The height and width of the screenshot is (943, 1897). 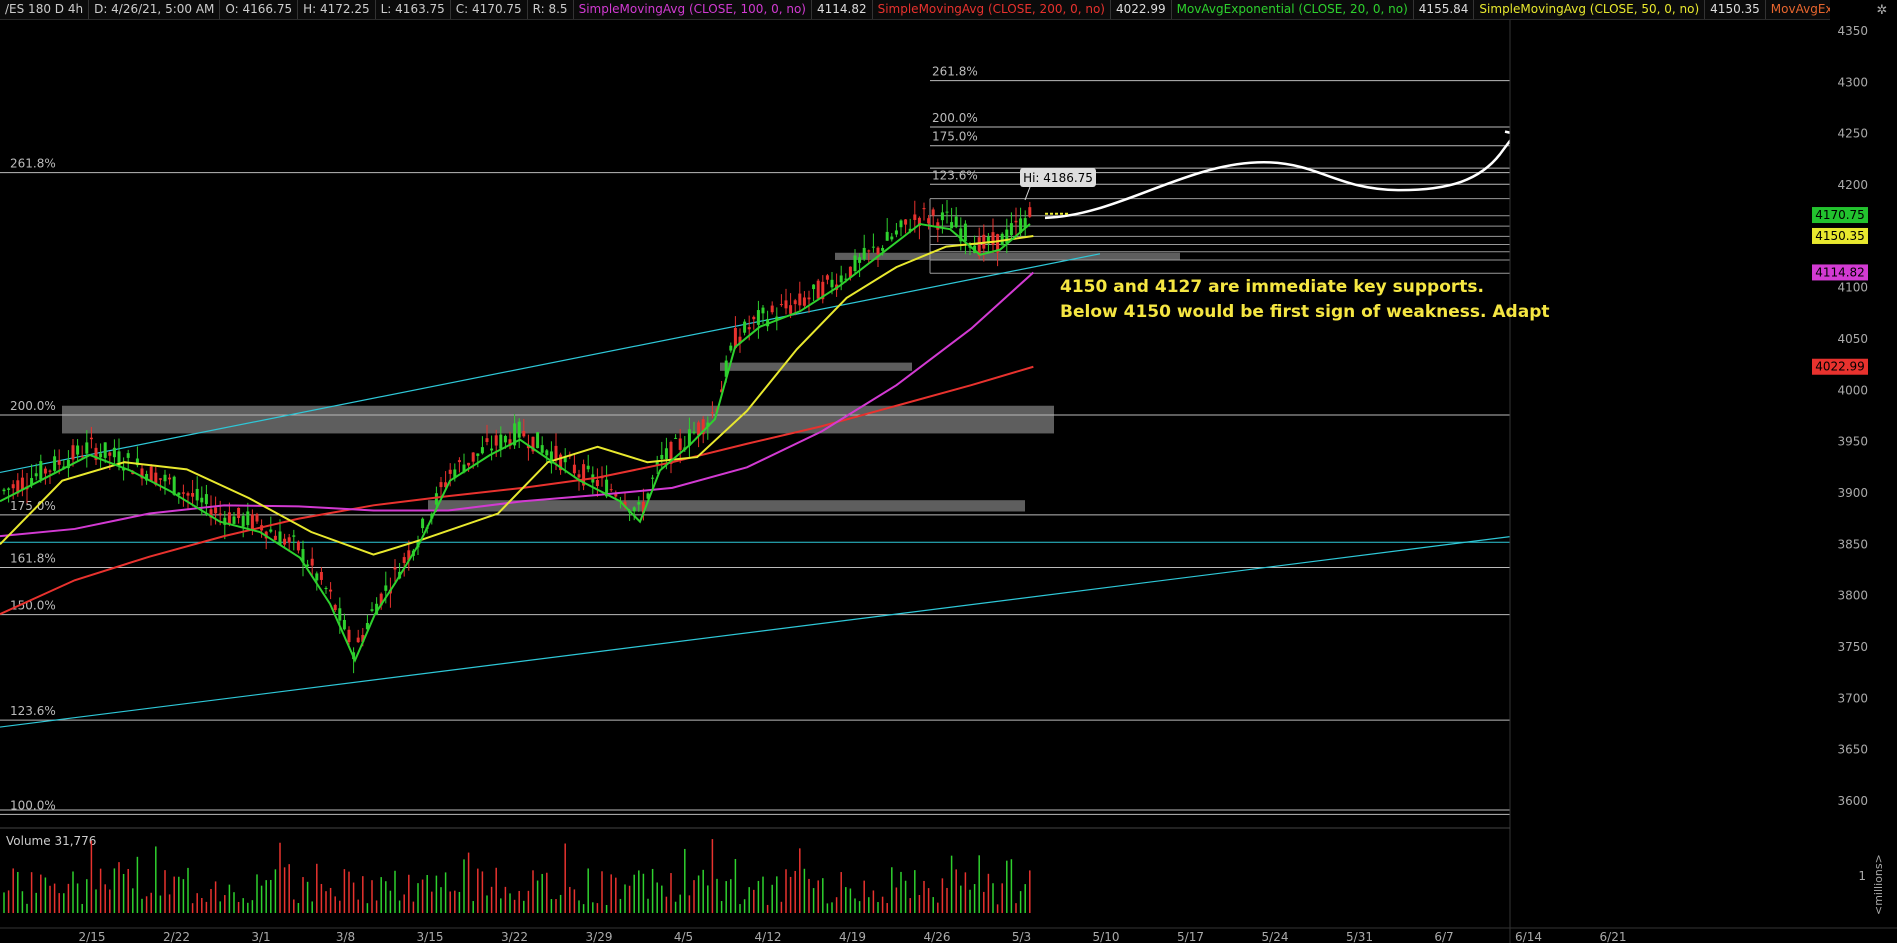 What do you see at coordinates (92, 936) in the screenshot?
I see `x-tick-label: 2/15` at bounding box center [92, 936].